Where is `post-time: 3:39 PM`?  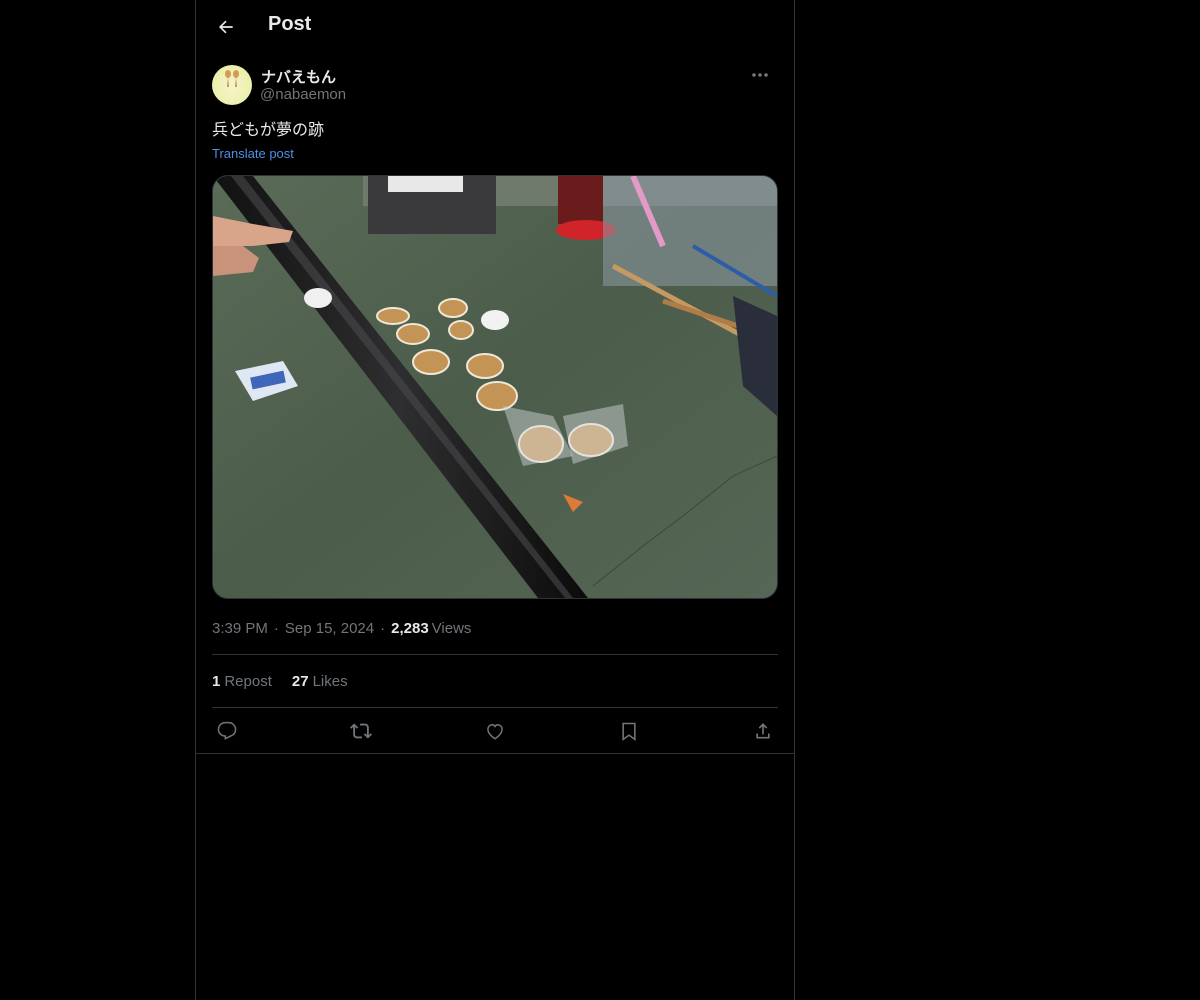
post-time: 3:39 PM is located at coordinates (240, 628).